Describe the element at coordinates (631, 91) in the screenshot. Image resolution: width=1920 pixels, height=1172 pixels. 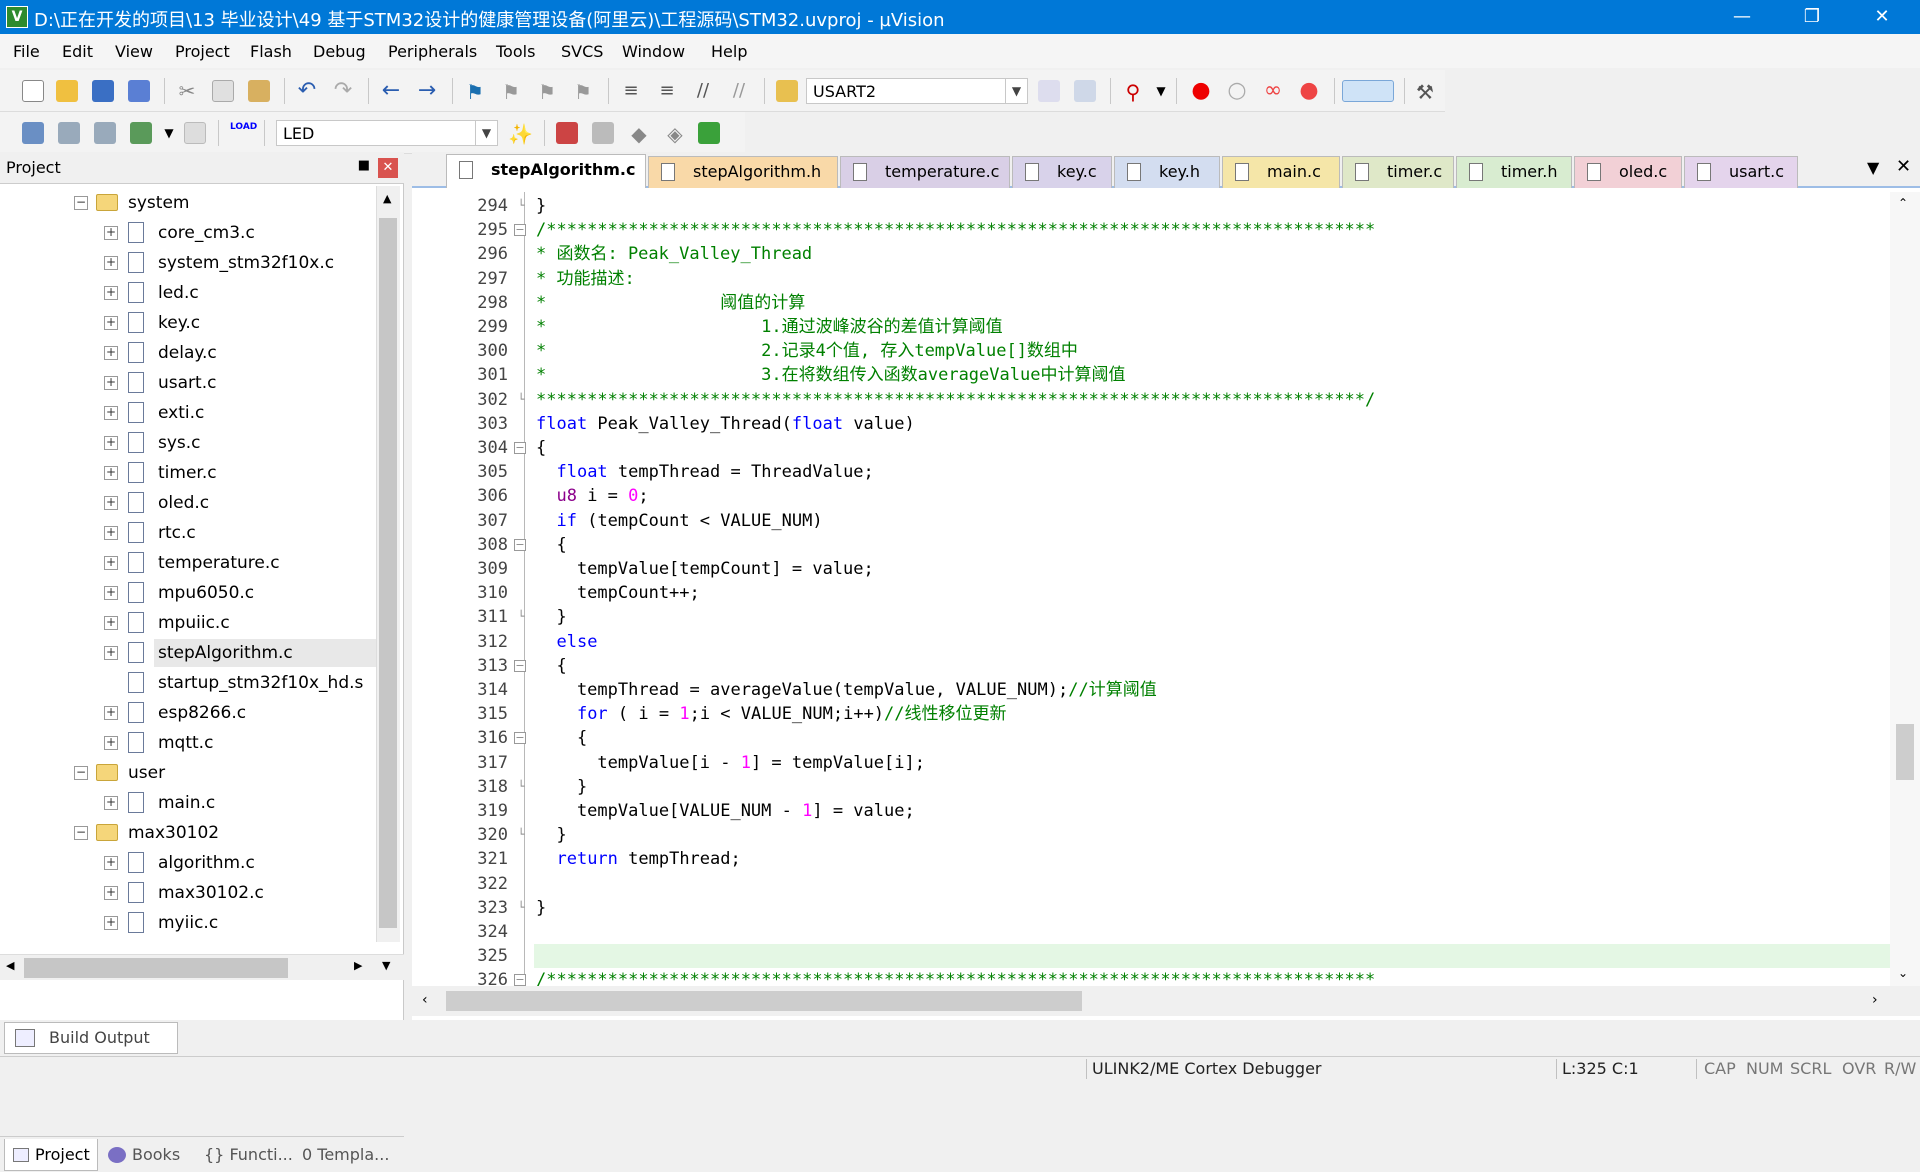
I see `indent-icon: ≡` at that location.